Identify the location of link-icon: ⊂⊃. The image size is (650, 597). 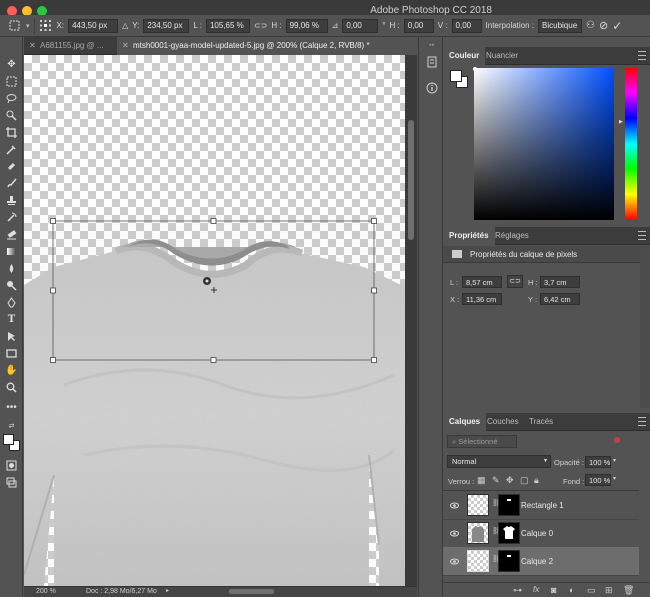
(260, 25).